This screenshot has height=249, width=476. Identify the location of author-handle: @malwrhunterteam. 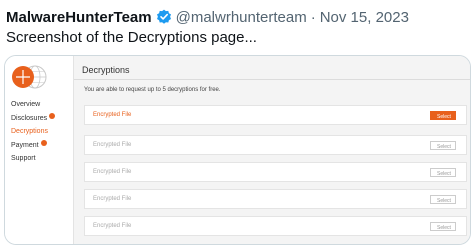
(241, 17).